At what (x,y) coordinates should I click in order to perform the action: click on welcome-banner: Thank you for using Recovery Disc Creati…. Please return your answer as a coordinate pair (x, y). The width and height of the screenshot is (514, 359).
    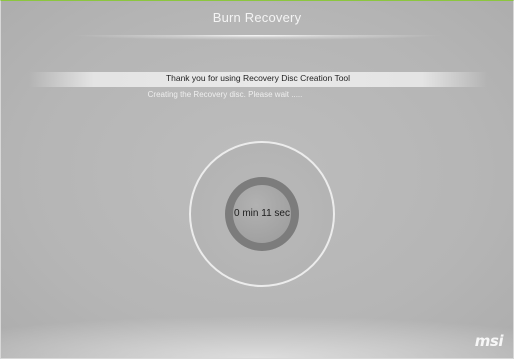
    Looking at the image, I should click on (258, 79).